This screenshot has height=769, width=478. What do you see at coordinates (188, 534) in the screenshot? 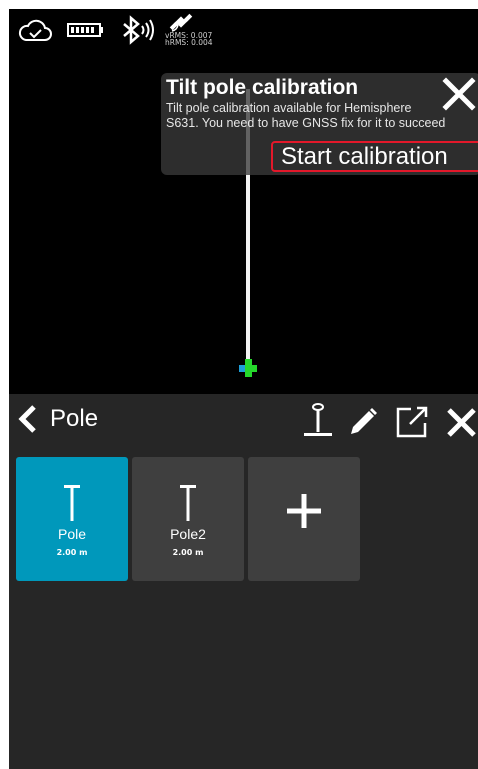
I see `tile-name: Pole2` at bounding box center [188, 534].